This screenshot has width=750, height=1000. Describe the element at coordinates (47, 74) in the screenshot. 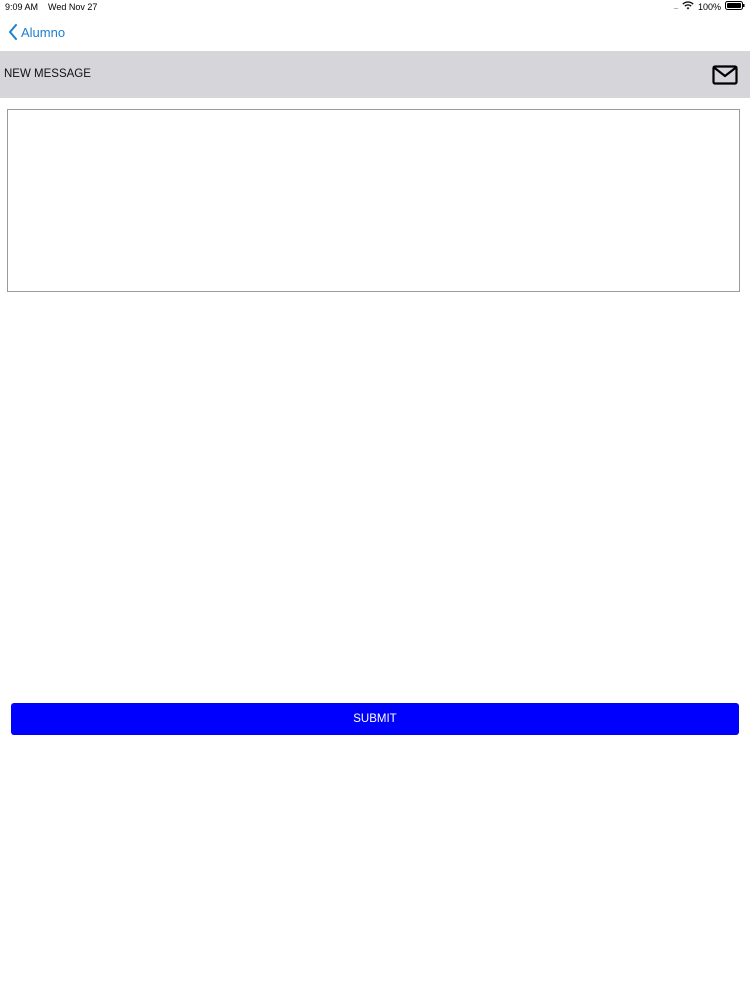

I see `page-title: NEW MESSAGE` at that location.